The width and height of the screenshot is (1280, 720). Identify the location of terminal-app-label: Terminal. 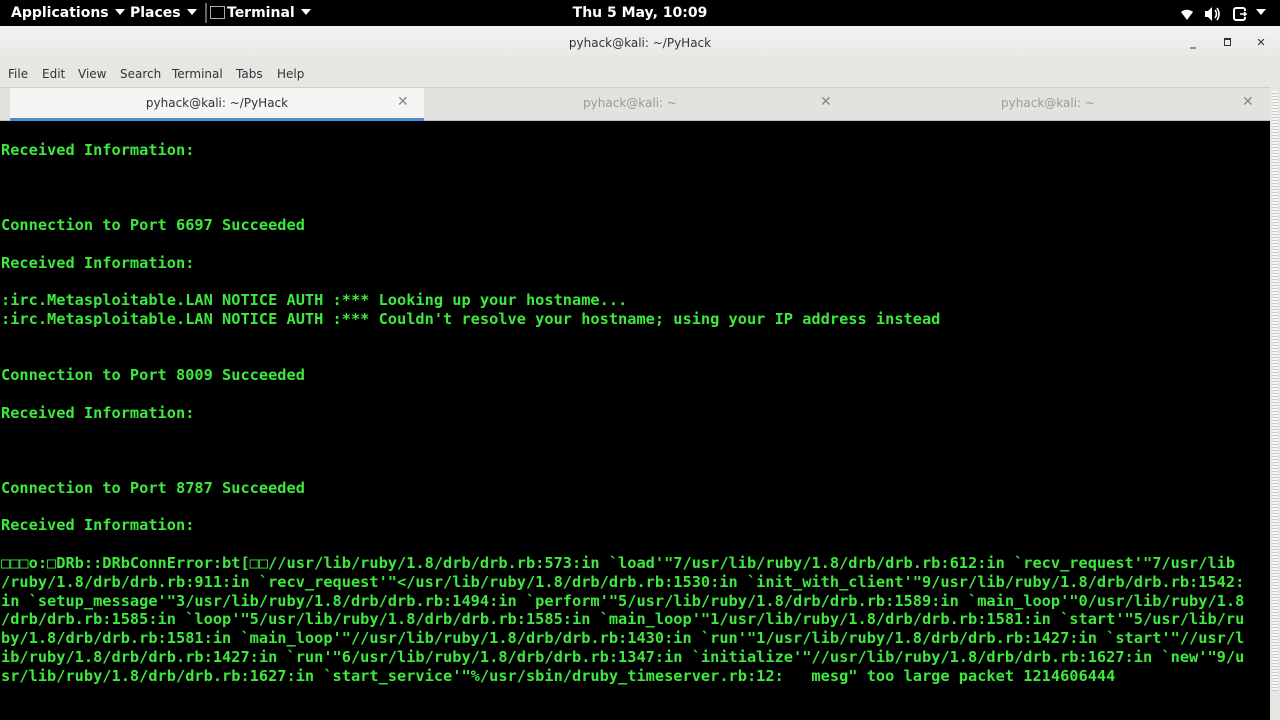
(261, 13).